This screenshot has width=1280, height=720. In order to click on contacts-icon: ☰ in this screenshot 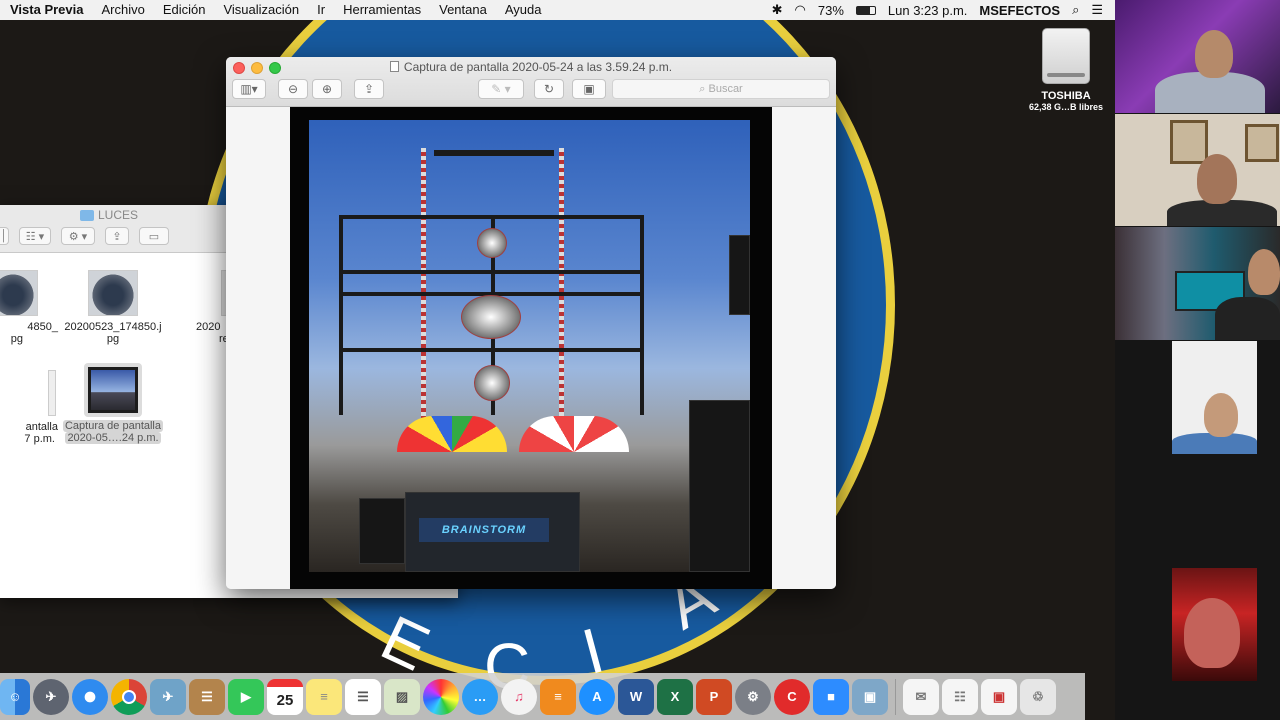, I will do `click(207, 696)`.